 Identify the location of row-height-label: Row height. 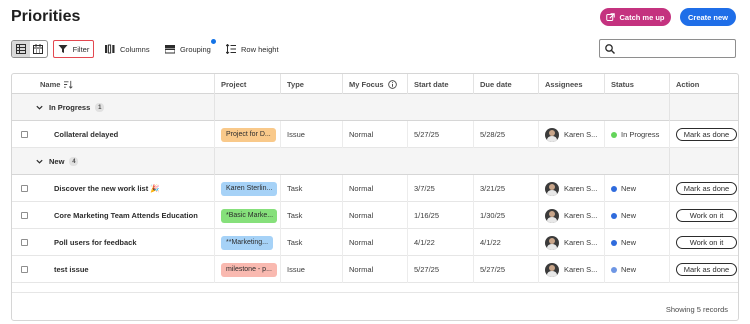
(260, 49).